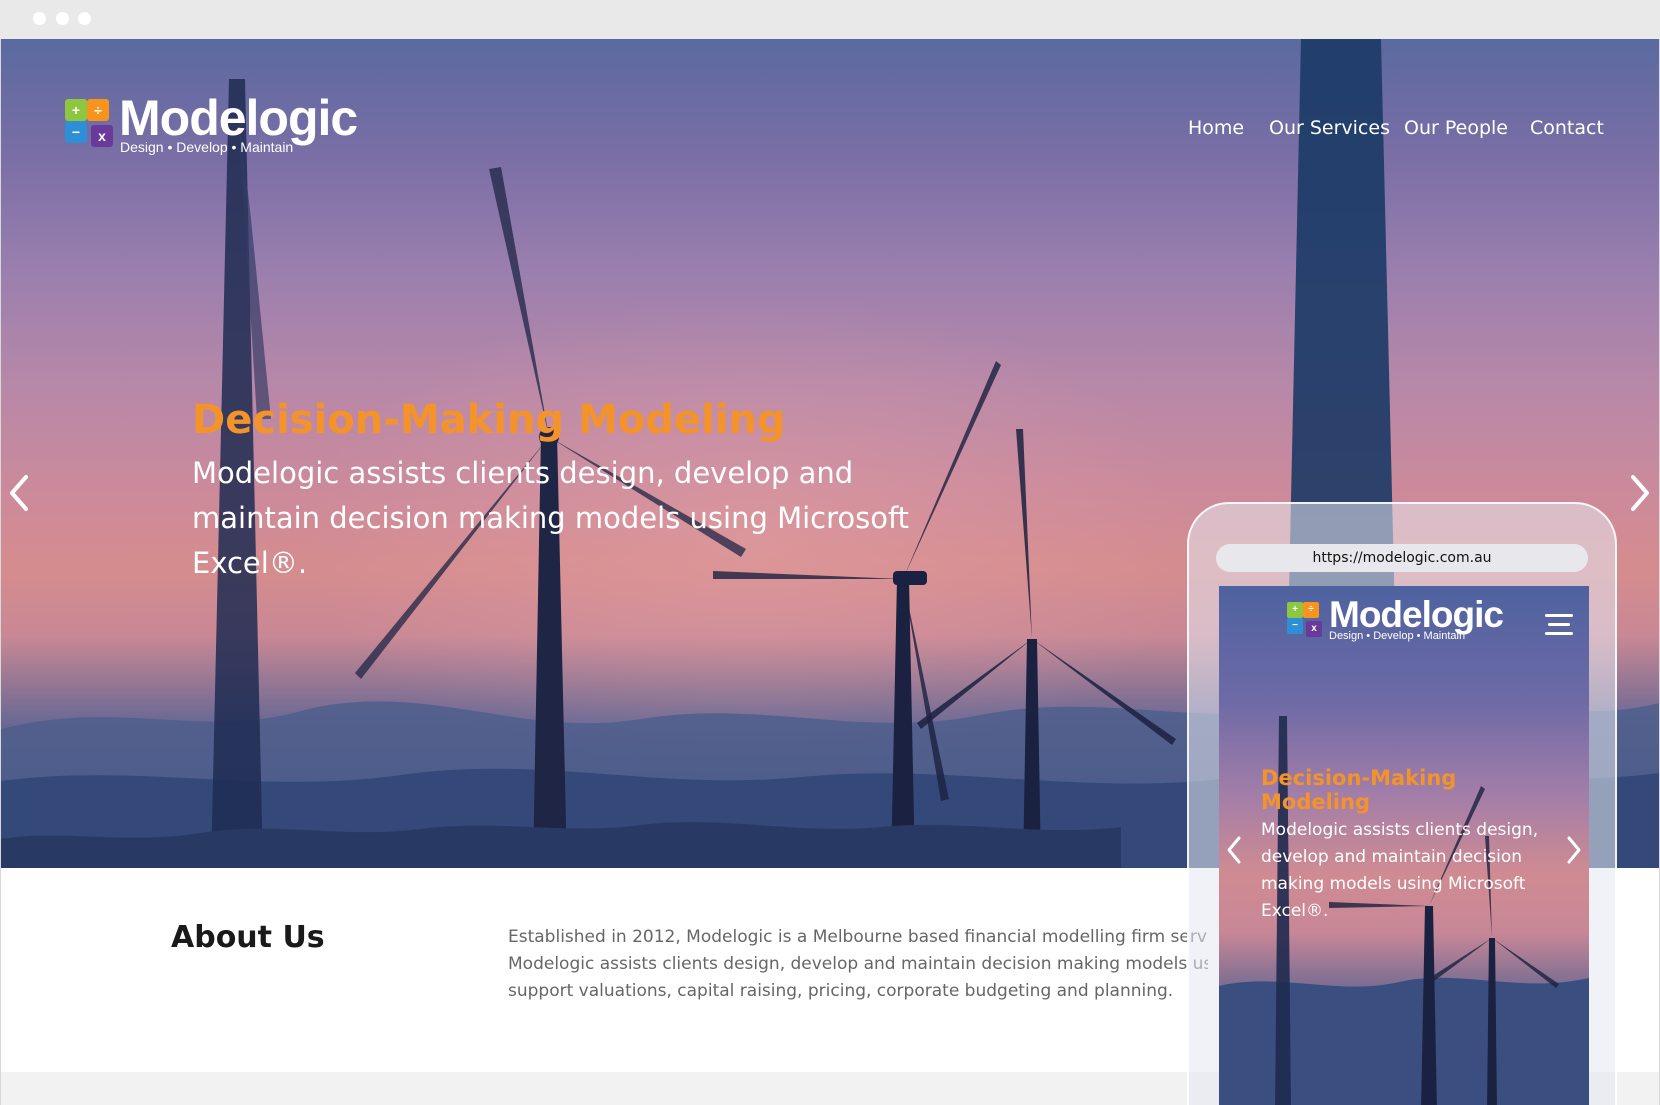  What do you see at coordinates (39, 18) in the screenshot?
I see `window-dot-close` at bounding box center [39, 18].